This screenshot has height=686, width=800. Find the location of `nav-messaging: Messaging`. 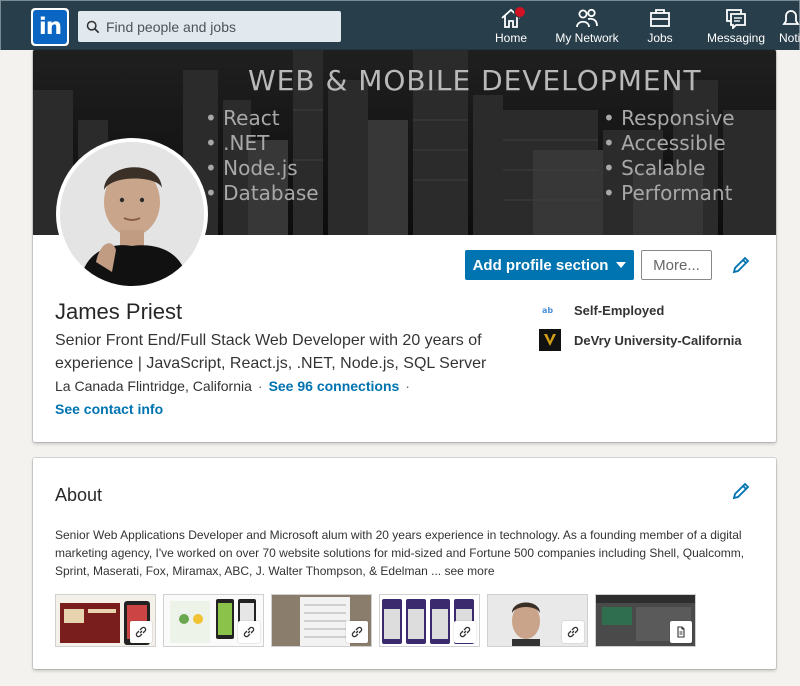

nav-messaging: Messaging is located at coordinates (736, 28).